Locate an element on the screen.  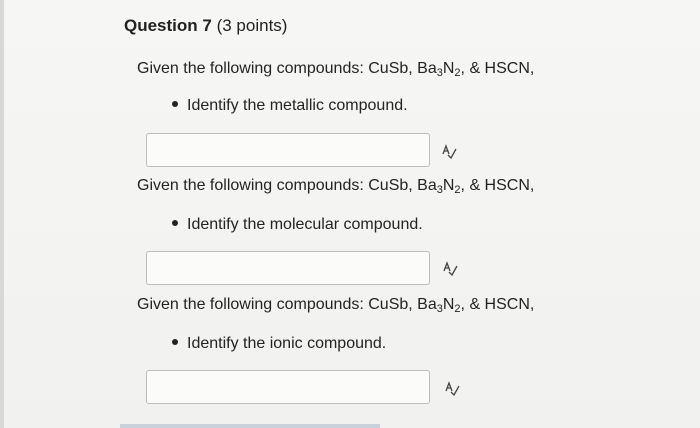
question-points: (3 points) is located at coordinates (252, 25).